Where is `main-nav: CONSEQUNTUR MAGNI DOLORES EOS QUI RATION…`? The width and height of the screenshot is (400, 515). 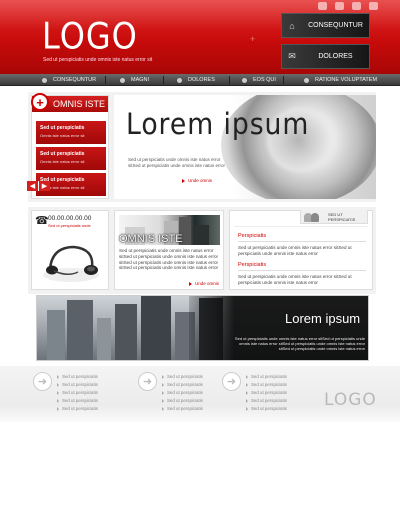
main-nav: CONSEQUNTUR MAGNI DOLORES EOS QUI RATION… is located at coordinates (200, 80).